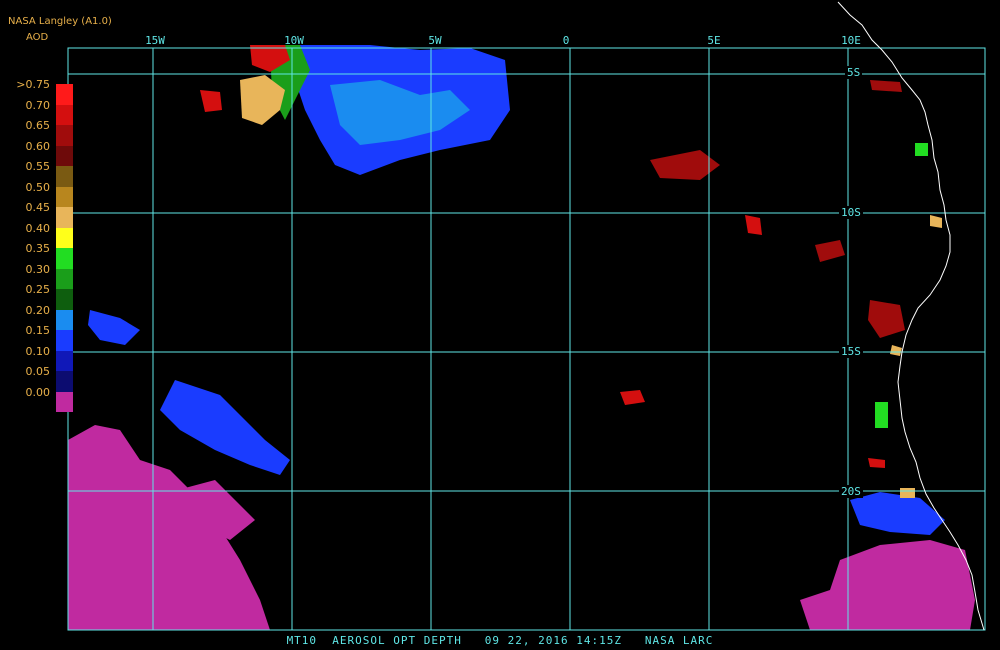 The height and width of the screenshot is (650, 1000). Describe the element at coordinates (38, 125) in the screenshot. I see `legend-tick-label: 0.65` at that location.